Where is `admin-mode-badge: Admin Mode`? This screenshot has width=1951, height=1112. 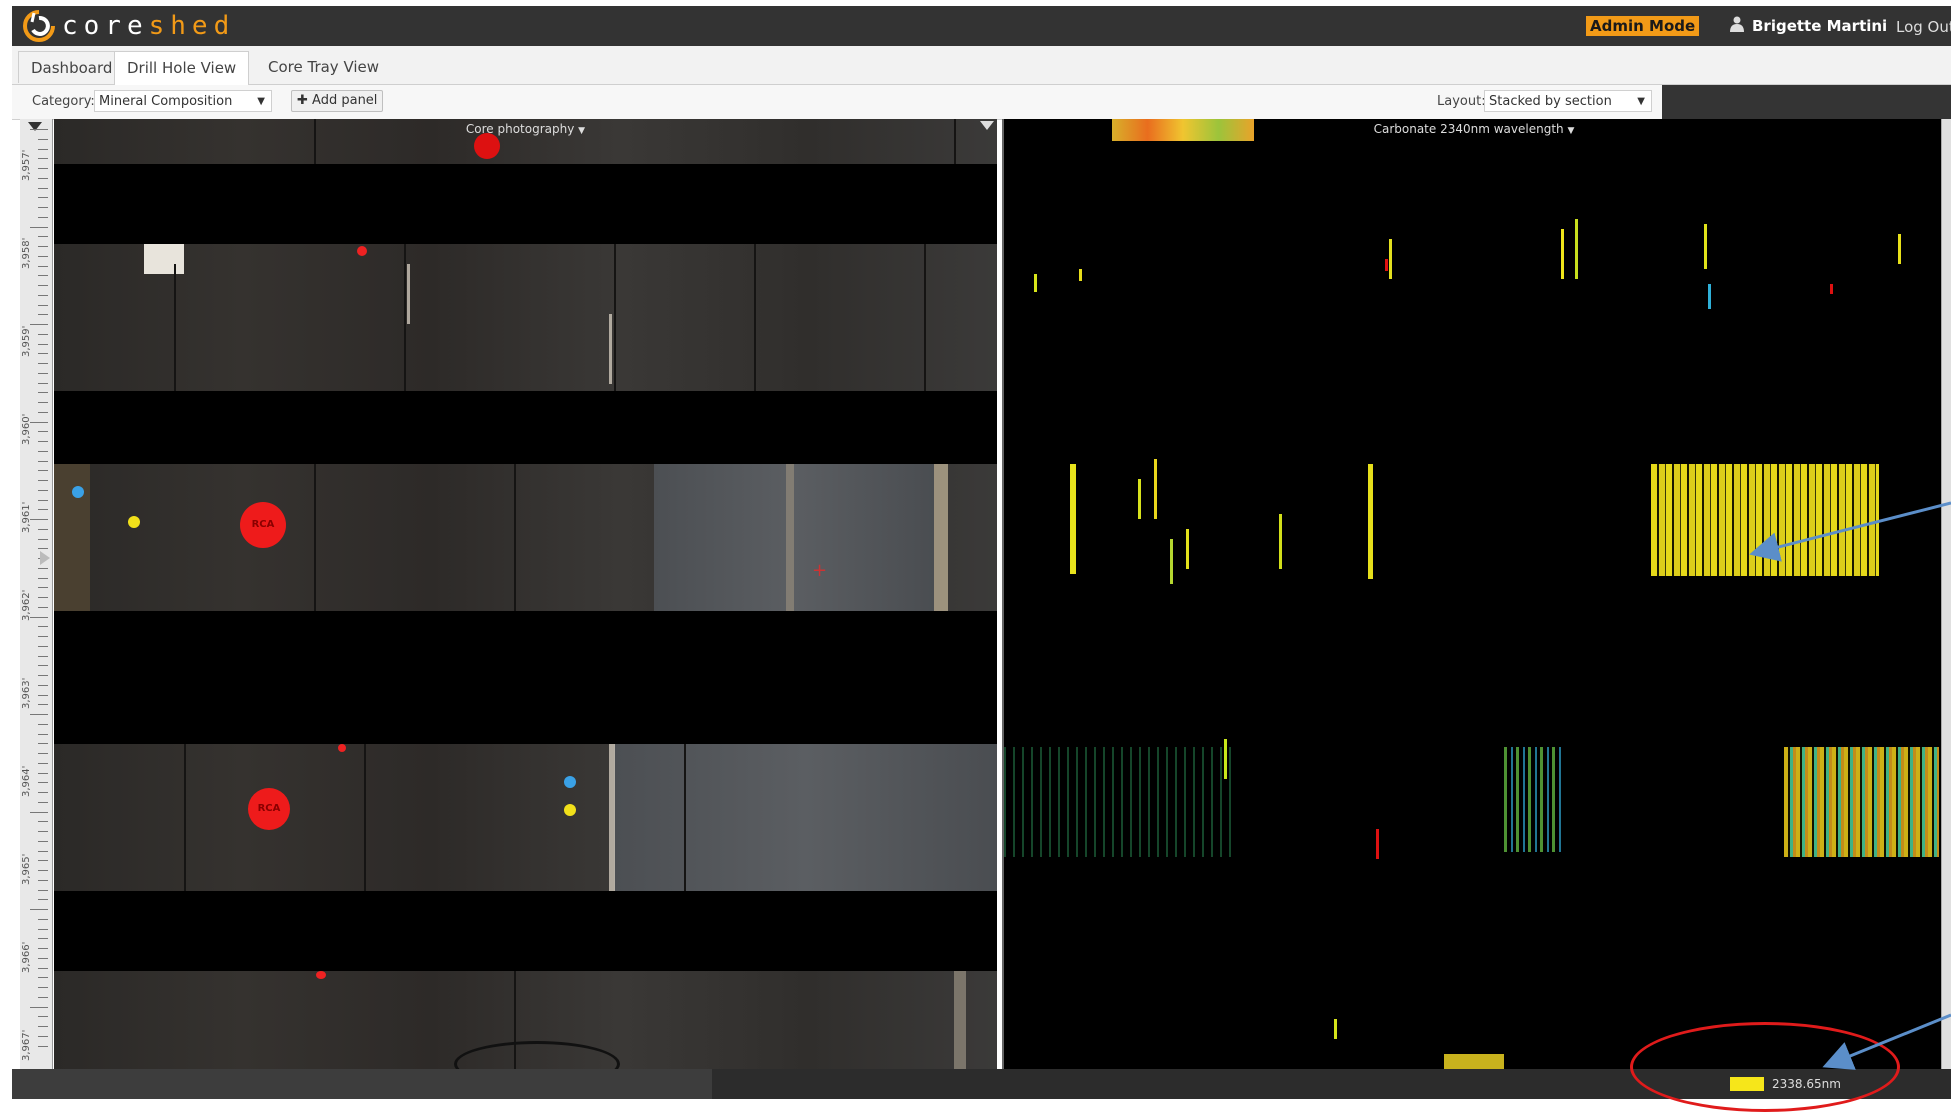 admin-mode-badge: Admin Mode is located at coordinates (1643, 26).